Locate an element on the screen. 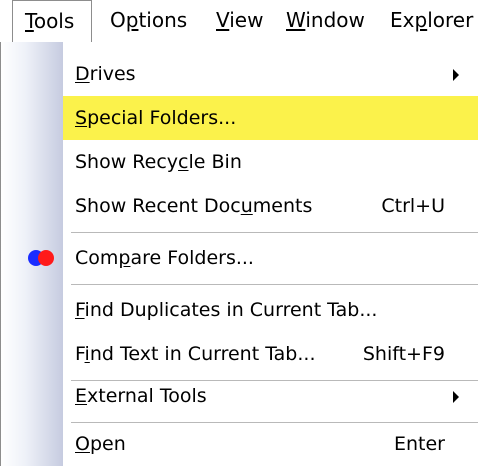  menubar-window-label: indow is located at coordinates (335, 20).